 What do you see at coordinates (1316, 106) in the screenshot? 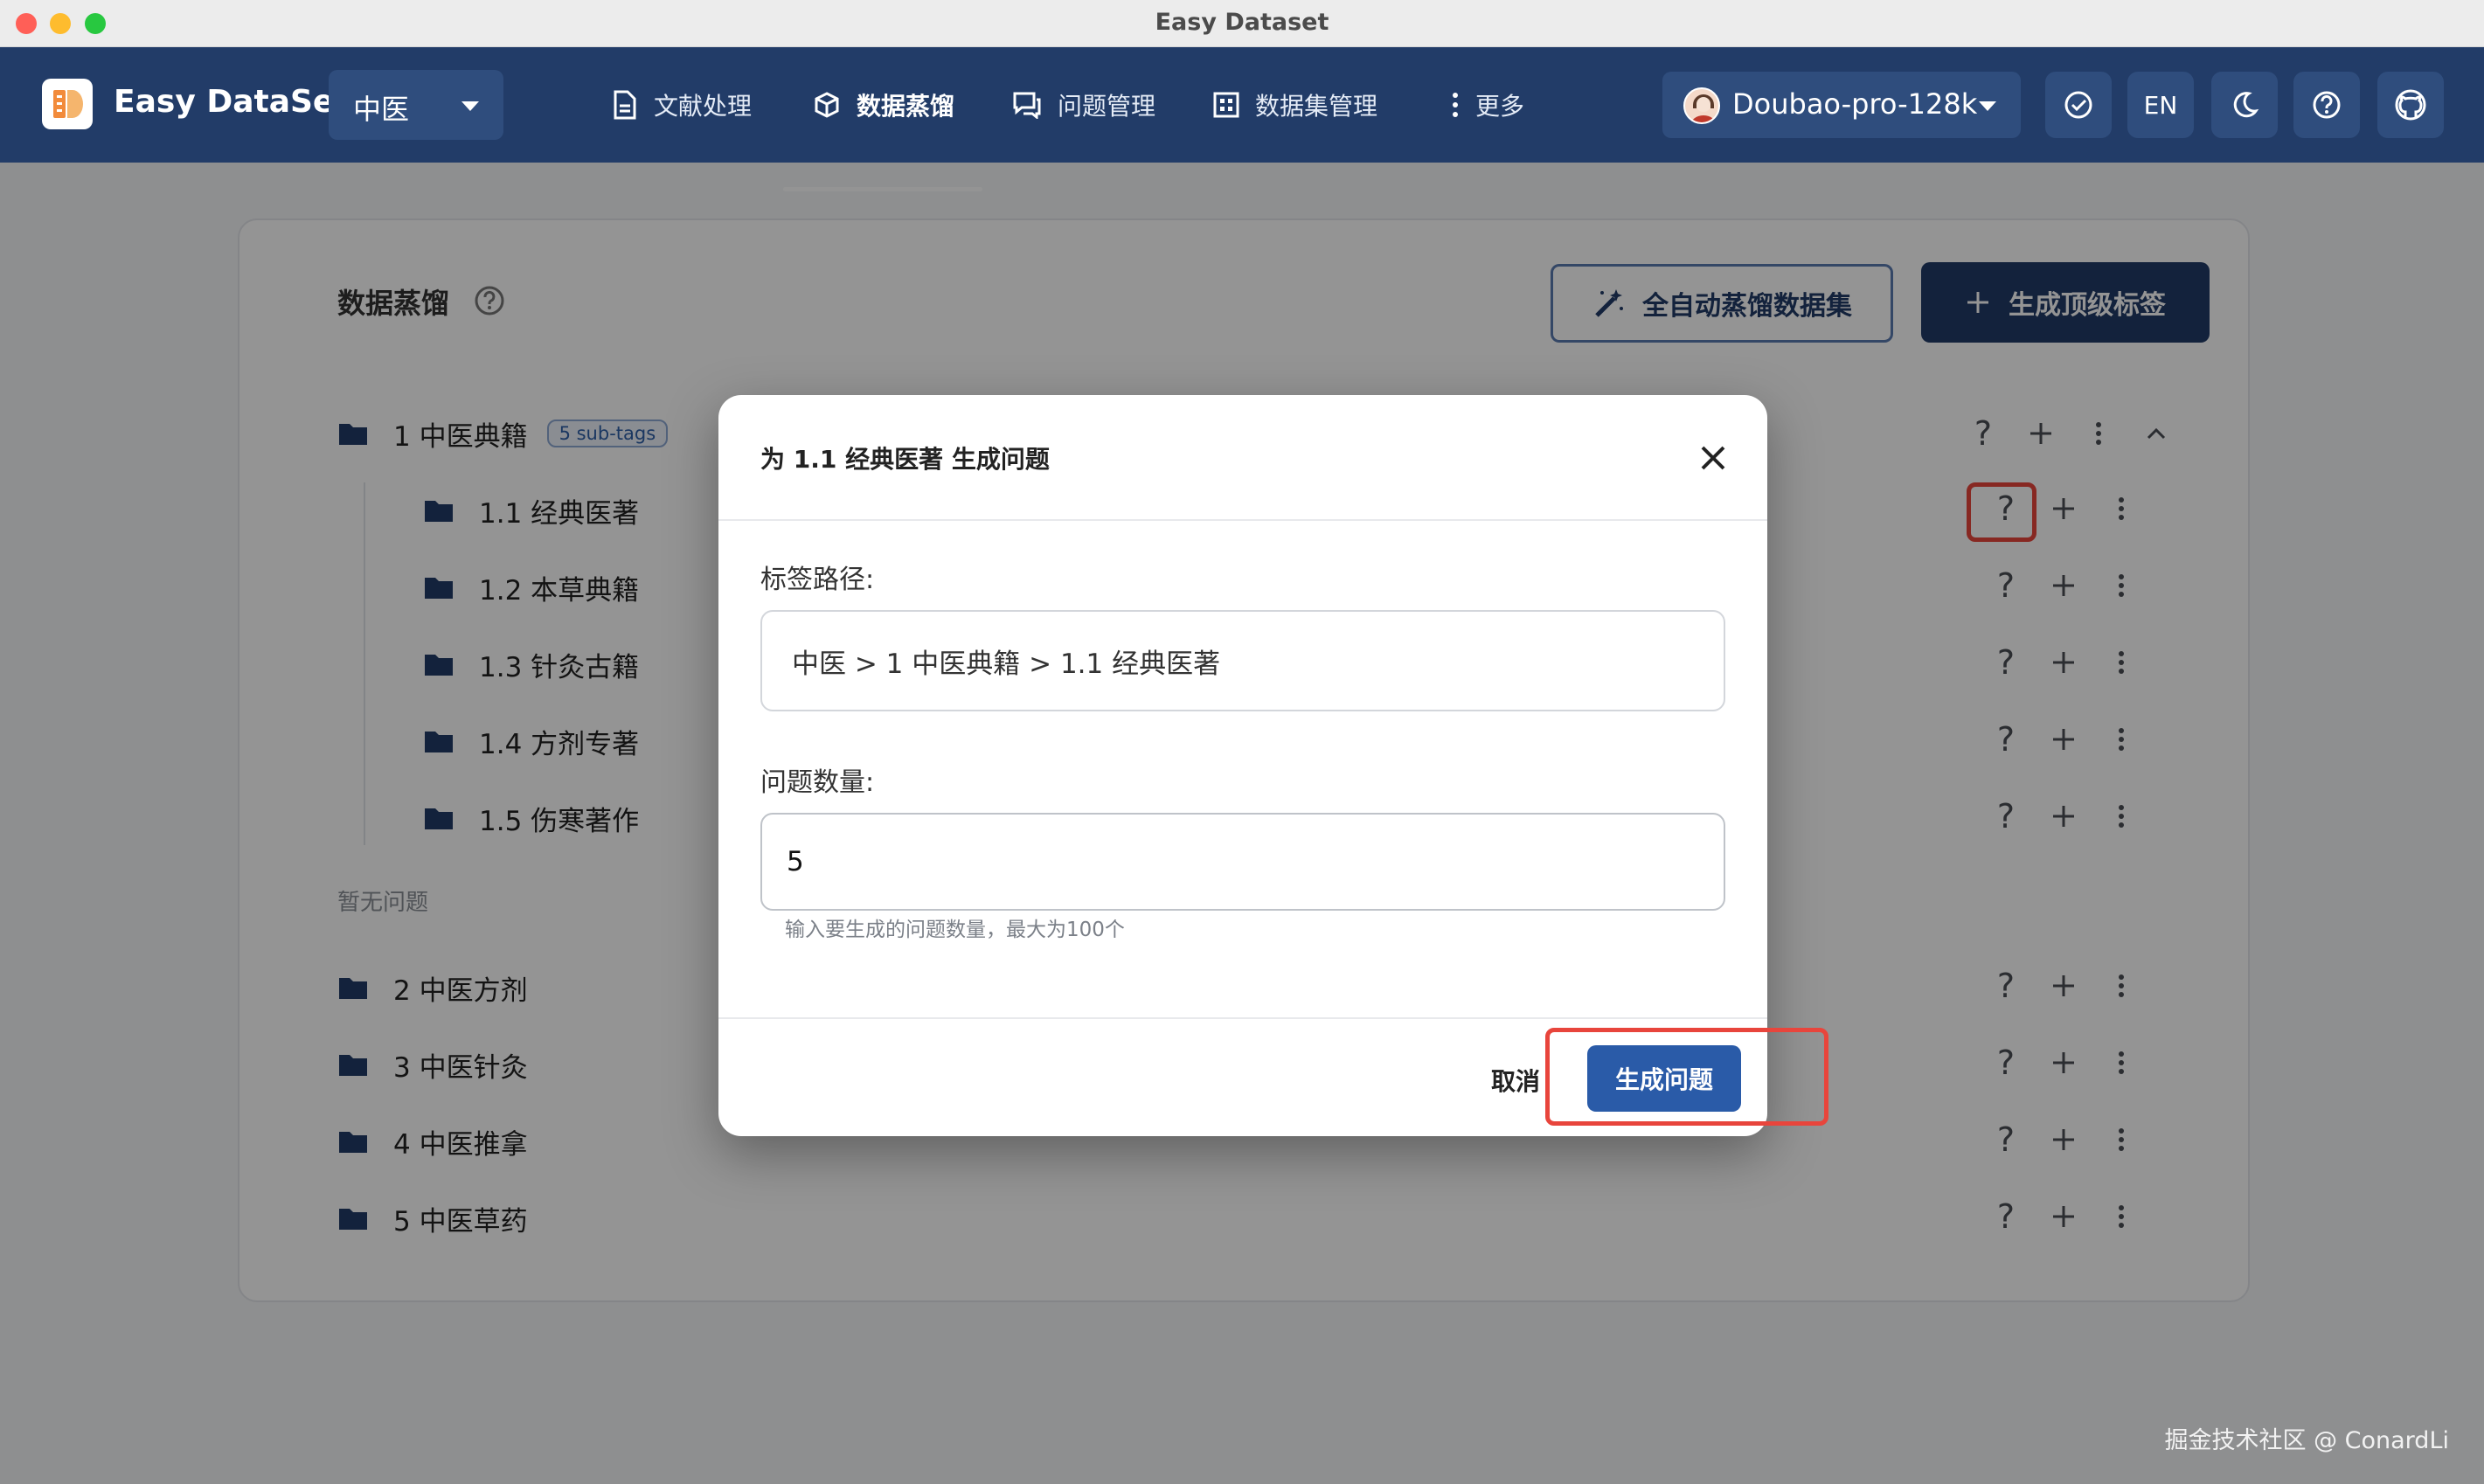
I see `nav-label: 数据集管理` at bounding box center [1316, 106].